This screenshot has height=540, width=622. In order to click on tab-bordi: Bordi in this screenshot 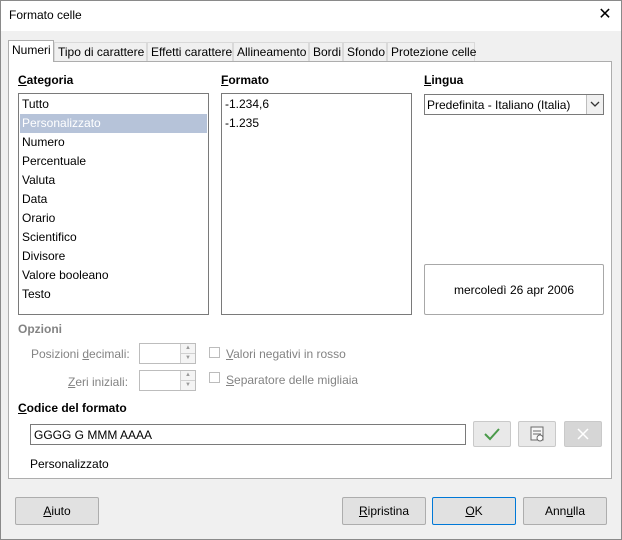, I will do `click(326, 51)`.